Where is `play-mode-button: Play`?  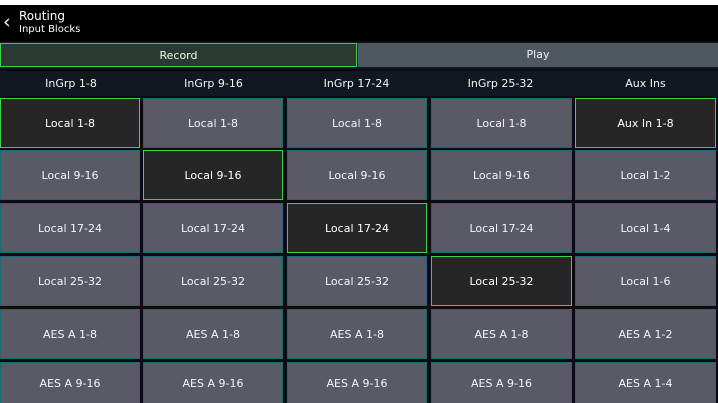 play-mode-button: Play is located at coordinates (538, 55).